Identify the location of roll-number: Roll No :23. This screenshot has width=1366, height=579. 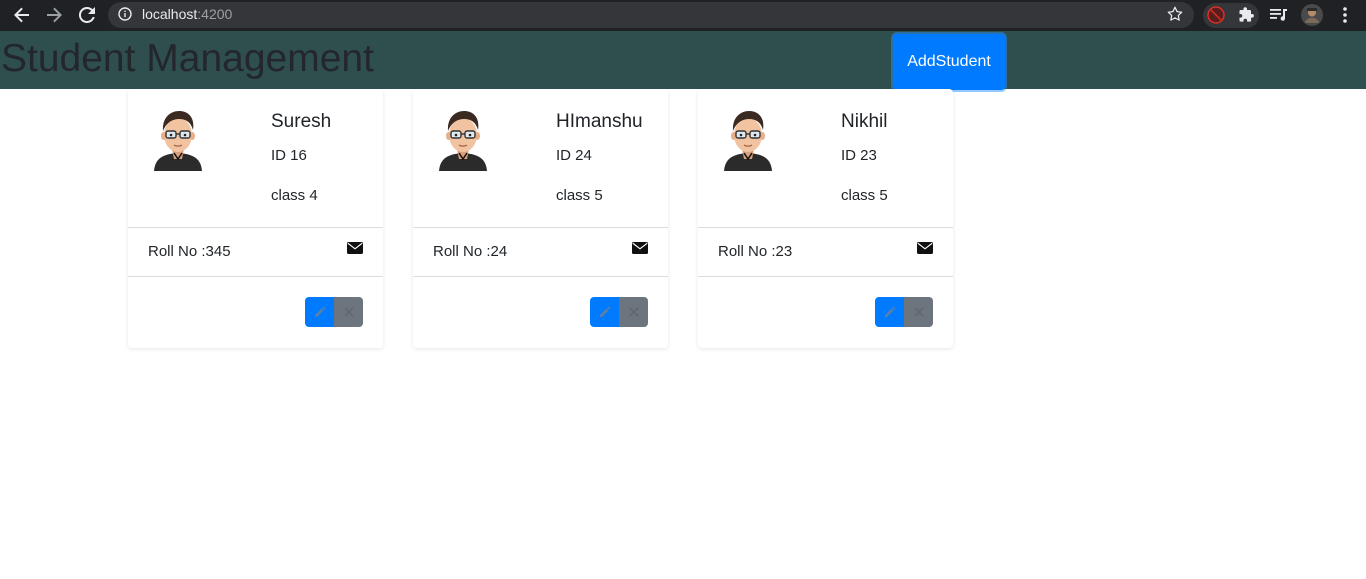
(755, 251).